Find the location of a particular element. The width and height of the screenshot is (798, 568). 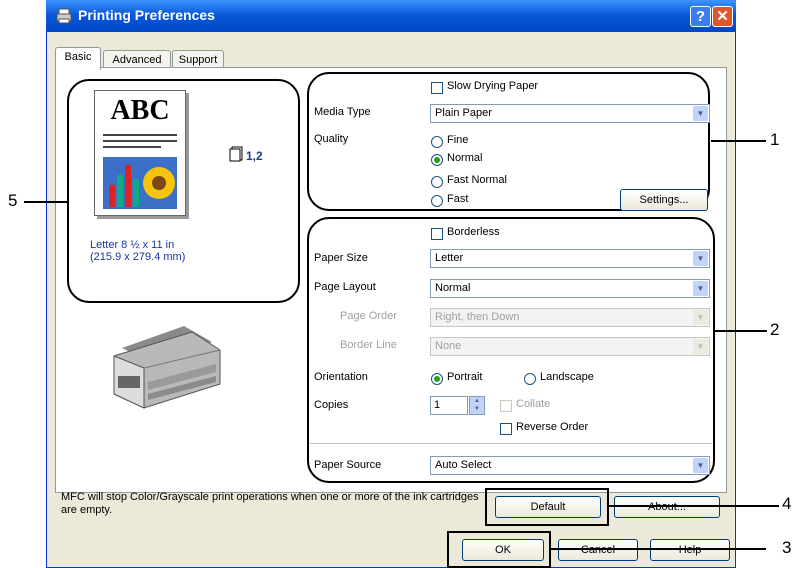

tab-basic: Basic is located at coordinates (78, 58).